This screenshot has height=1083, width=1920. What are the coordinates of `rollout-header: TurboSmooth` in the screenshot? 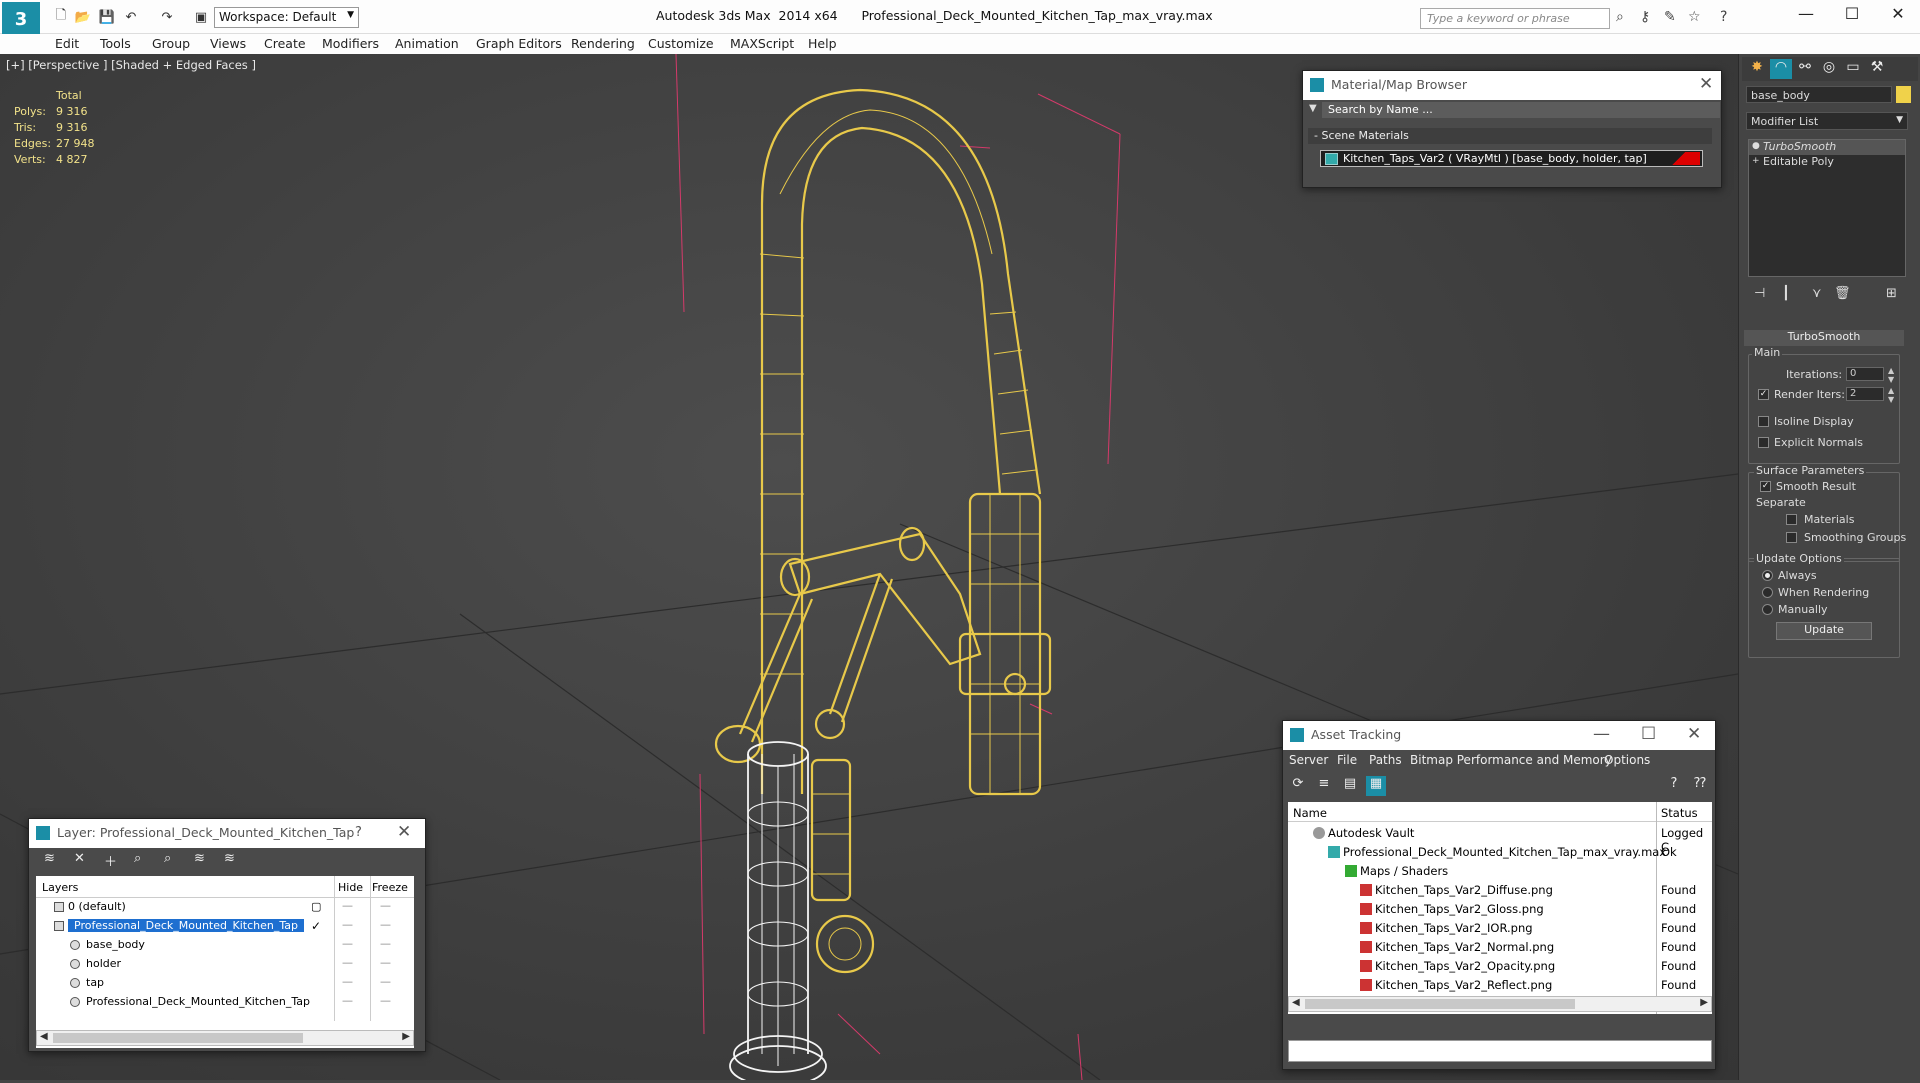 It's located at (1824, 338).